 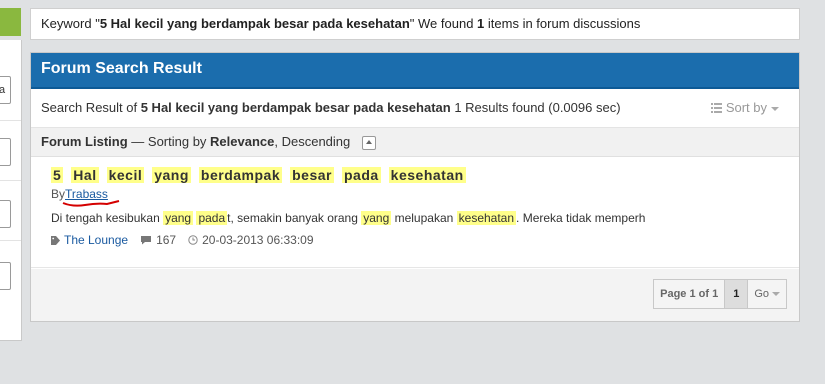 I want to click on sort-by-label: Sort by, so click(x=746, y=107).